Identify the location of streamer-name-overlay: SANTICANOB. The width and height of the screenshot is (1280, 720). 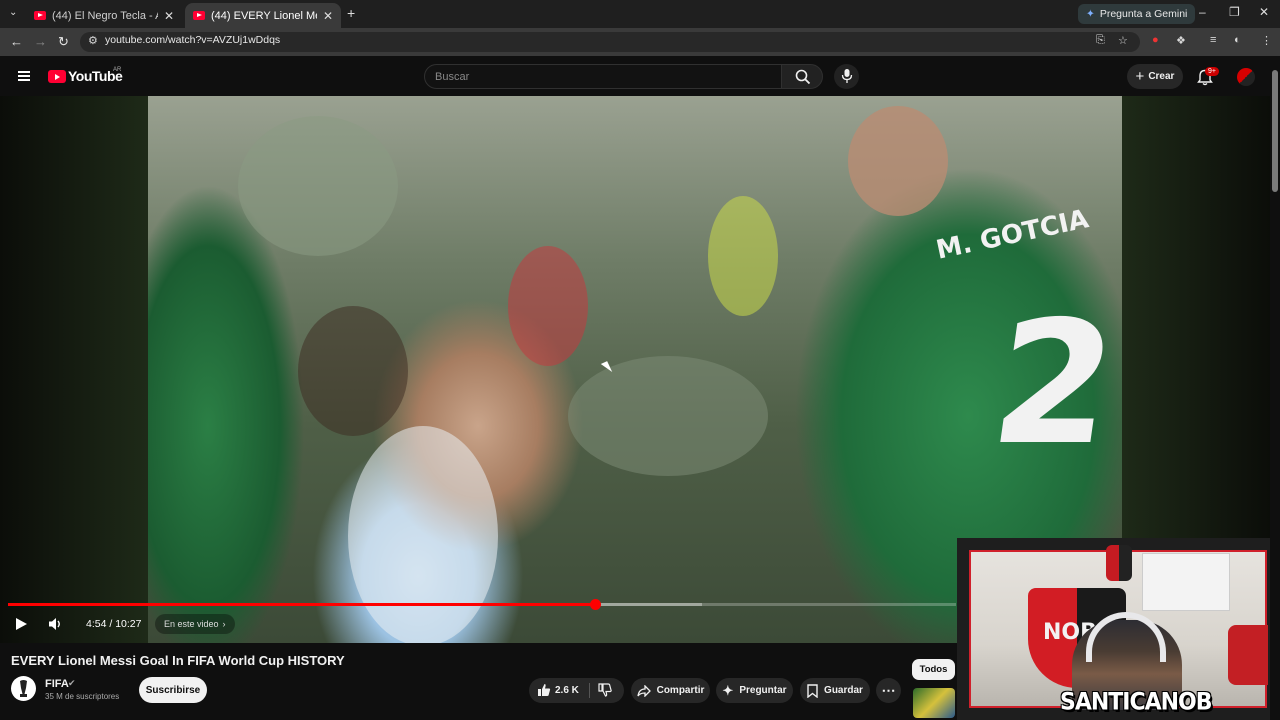
(1136, 702).